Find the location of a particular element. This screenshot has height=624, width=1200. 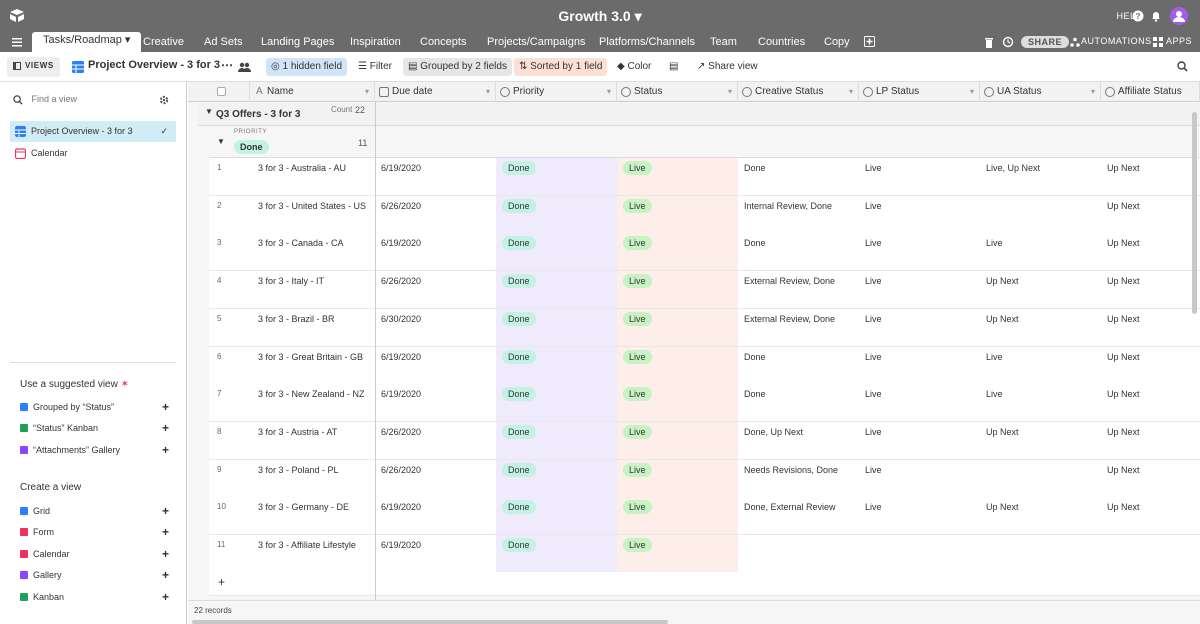

cell-name: 3 for 3 - Poland - PL is located at coordinates (313, 470).